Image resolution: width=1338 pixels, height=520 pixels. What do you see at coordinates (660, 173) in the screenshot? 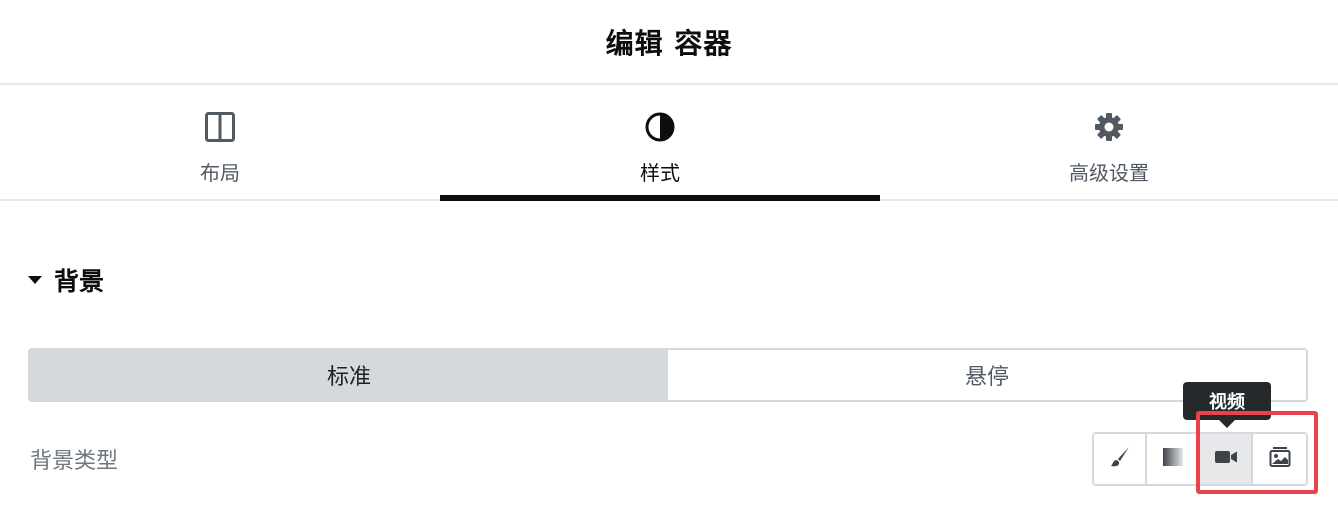
I see `tab-style-label: 样式` at bounding box center [660, 173].